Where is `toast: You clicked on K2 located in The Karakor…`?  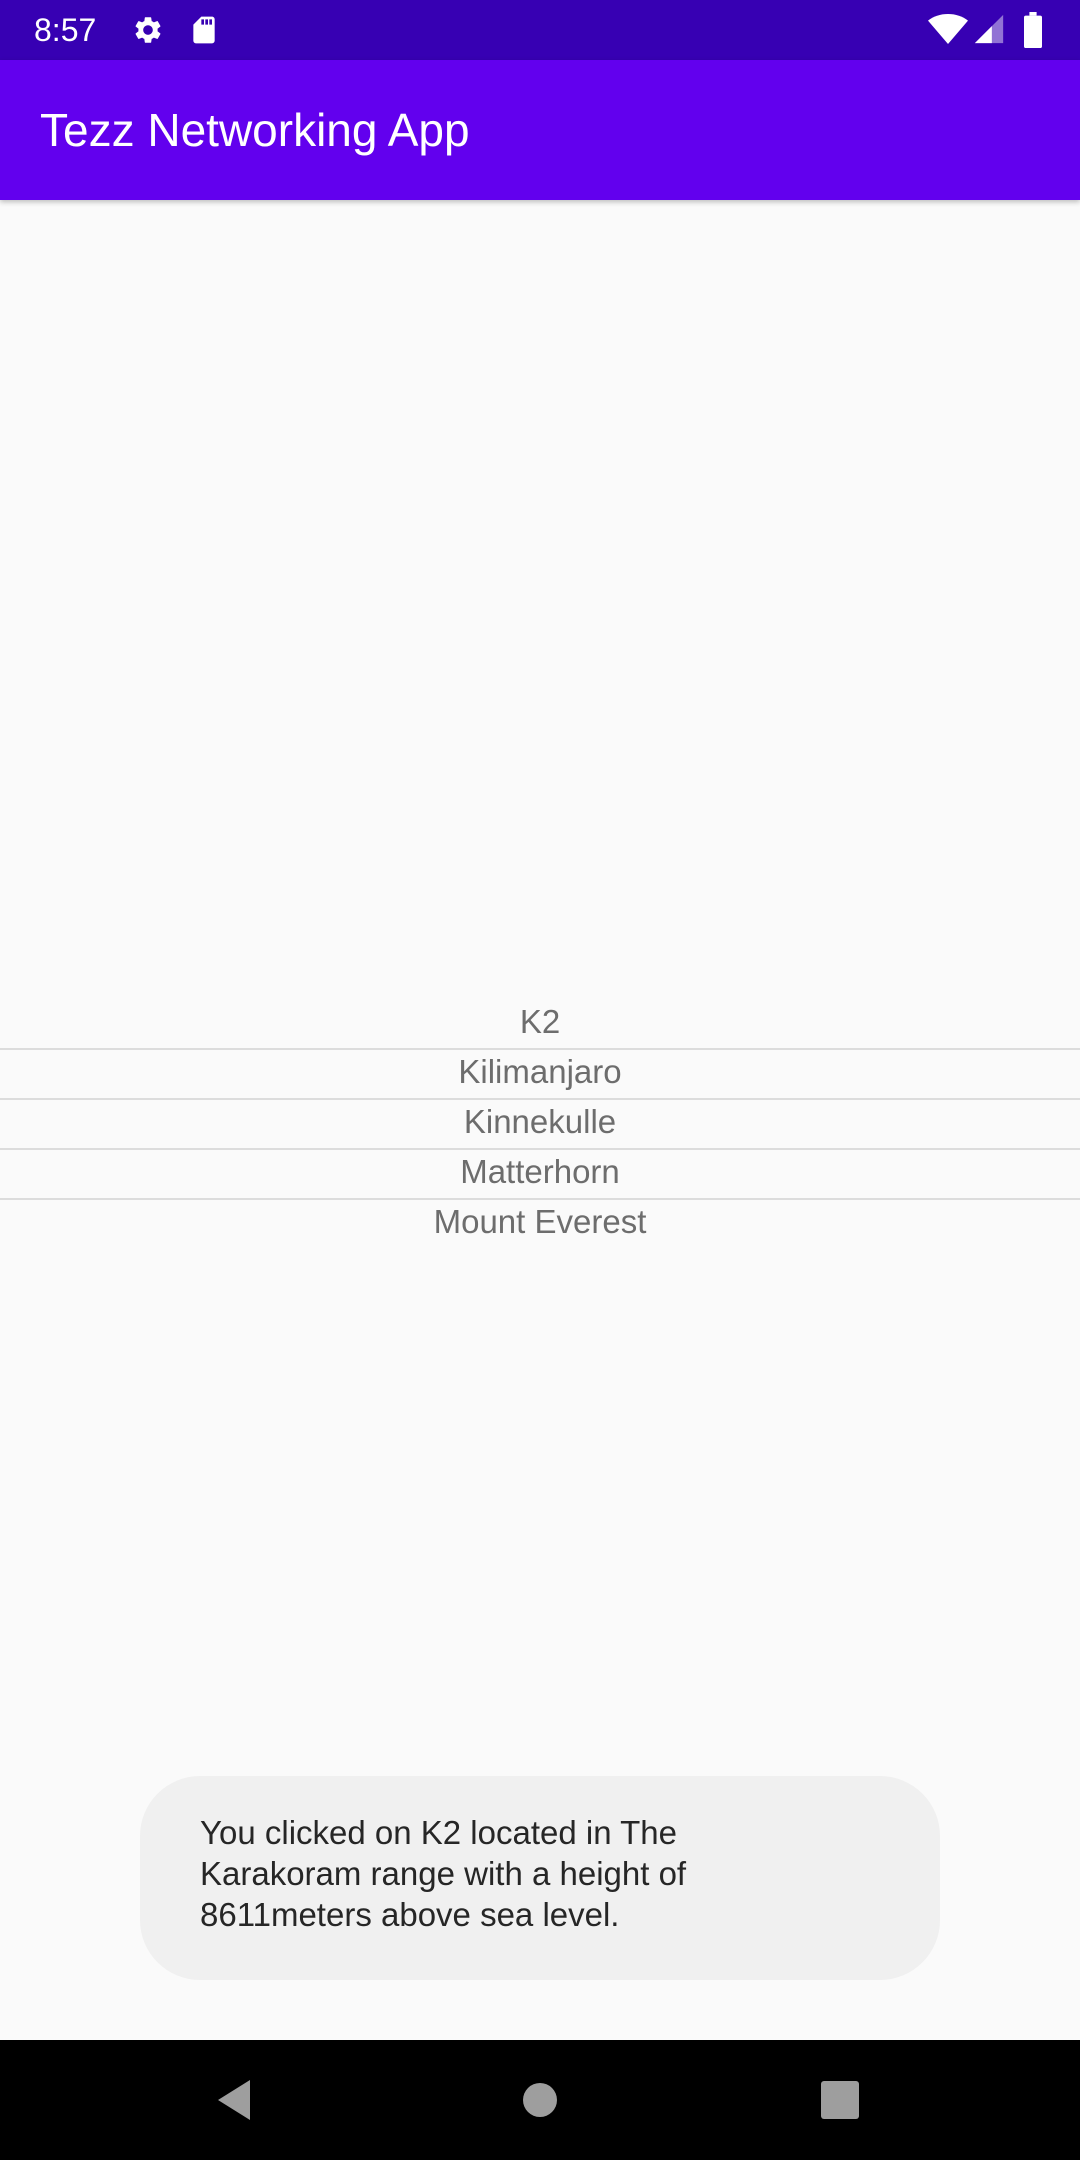 toast: You clicked on K2 located in The Karakor… is located at coordinates (540, 1878).